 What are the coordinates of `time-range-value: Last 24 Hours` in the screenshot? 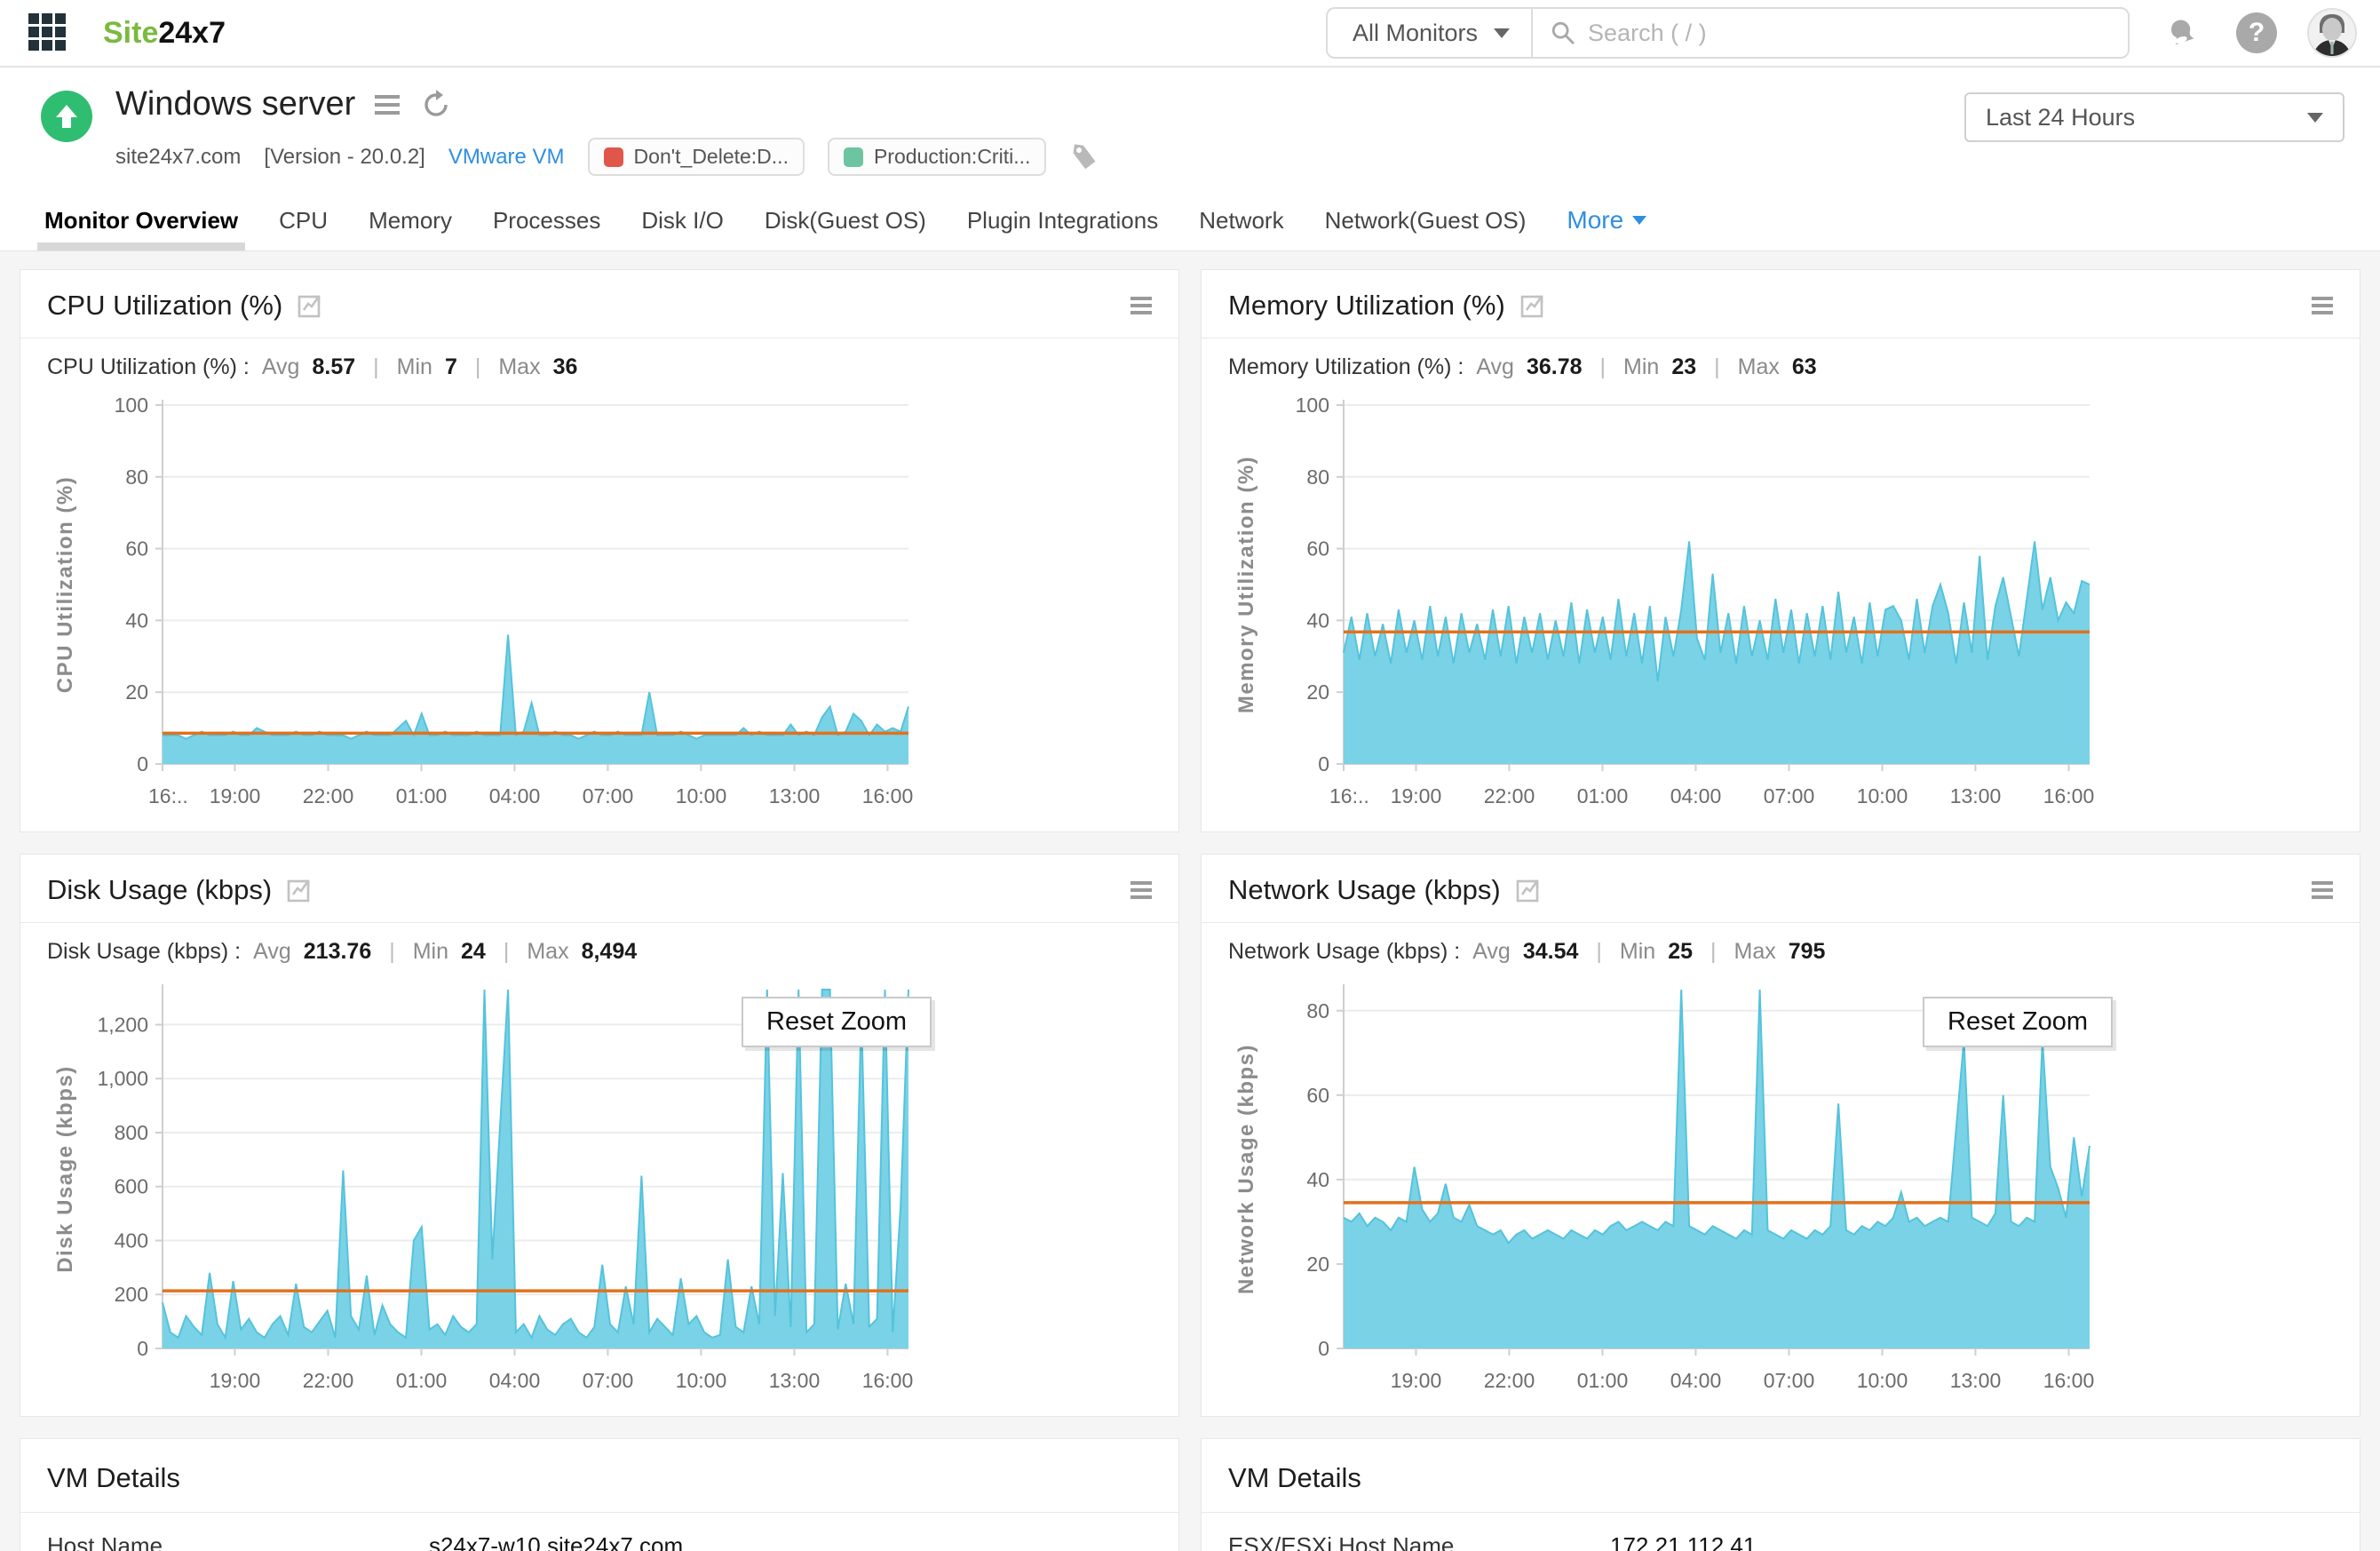 It's located at (2061, 117).